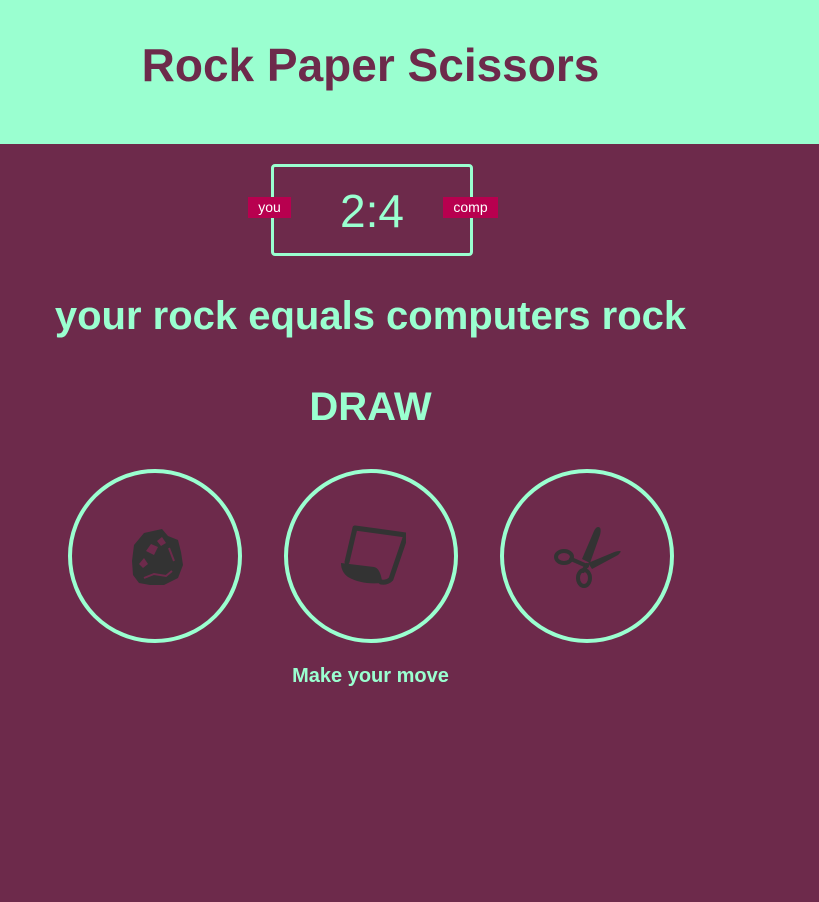 The width and height of the screenshot is (819, 902). I want to click on user-badge: you, so click(269, 207).